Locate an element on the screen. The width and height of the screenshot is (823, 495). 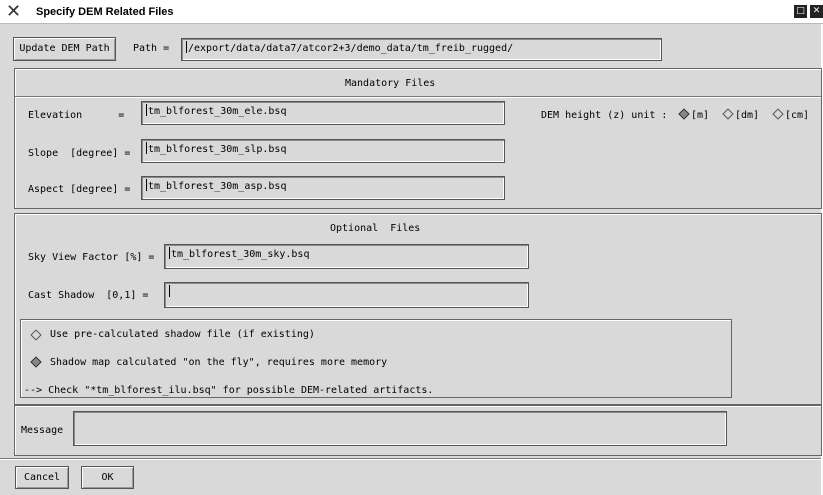
unit-dm-label: [dm] is located at coordinates (747, 116).